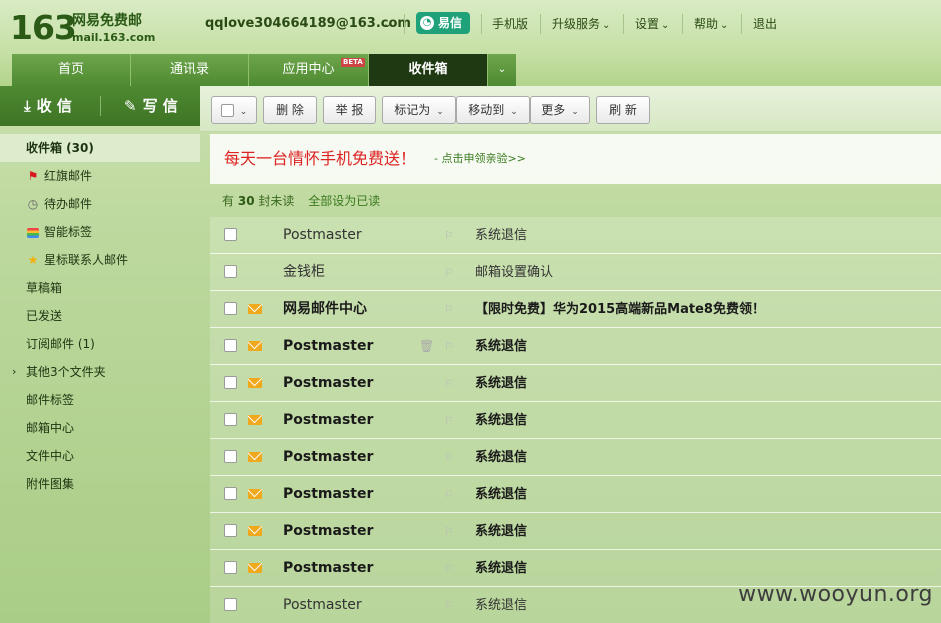  Describe the element at coordinates (100, 428) in the screenshot. I see `folder-mail-center: 邮箱中心` at that location.